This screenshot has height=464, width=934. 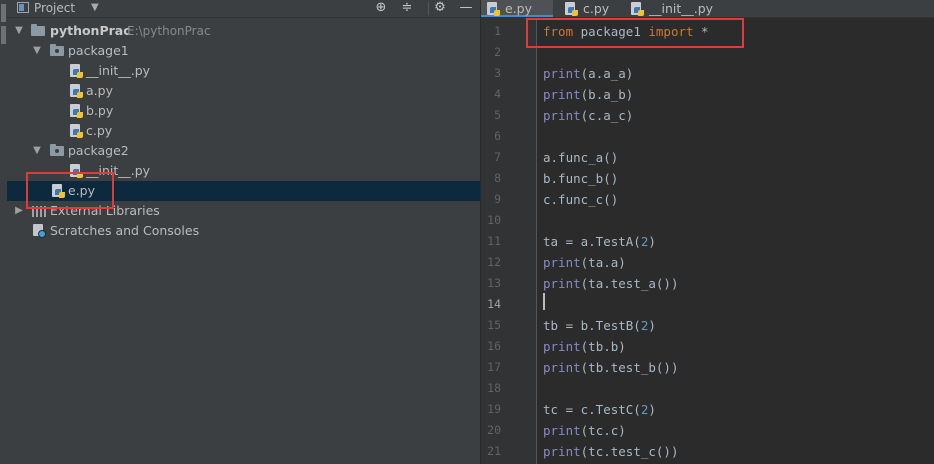 I want to click on annotation-box-e-py, so click(x=70, y=190).